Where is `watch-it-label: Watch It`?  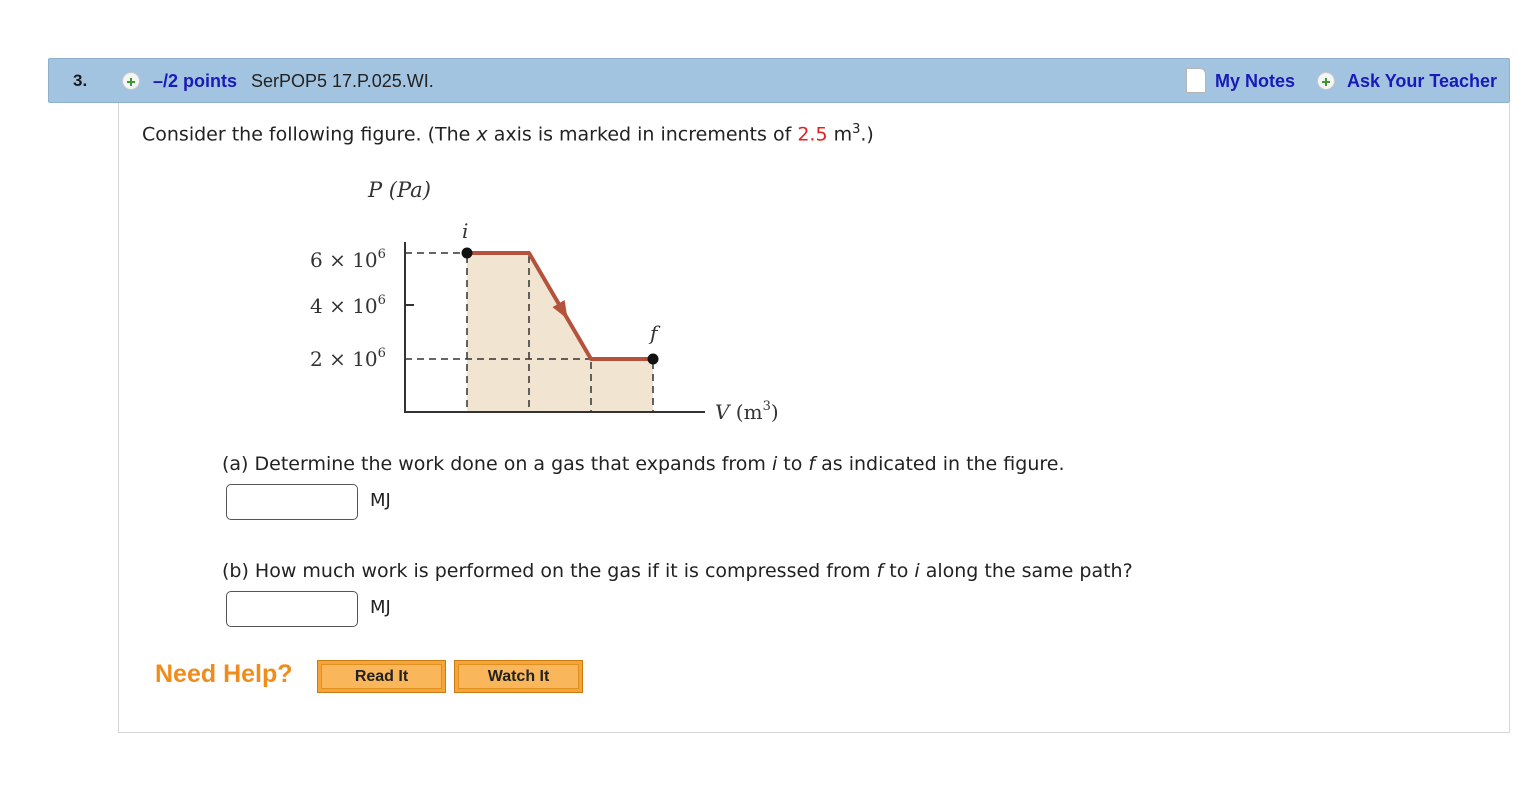
watch-it-label: Watch It is located at coordinates (518, 676).